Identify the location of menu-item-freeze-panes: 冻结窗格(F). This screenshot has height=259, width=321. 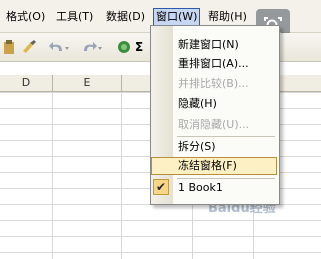
(207, 166).